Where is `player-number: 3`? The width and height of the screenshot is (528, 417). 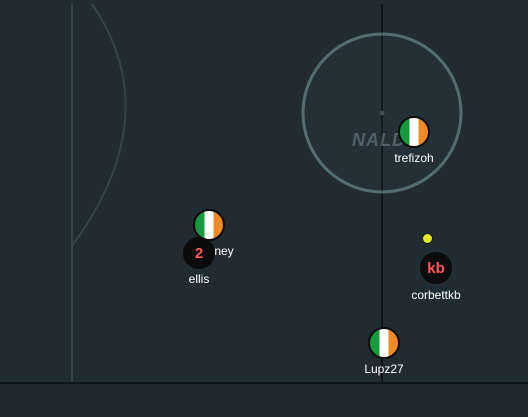
player-number: 3 is located at coordinates (384, 343).